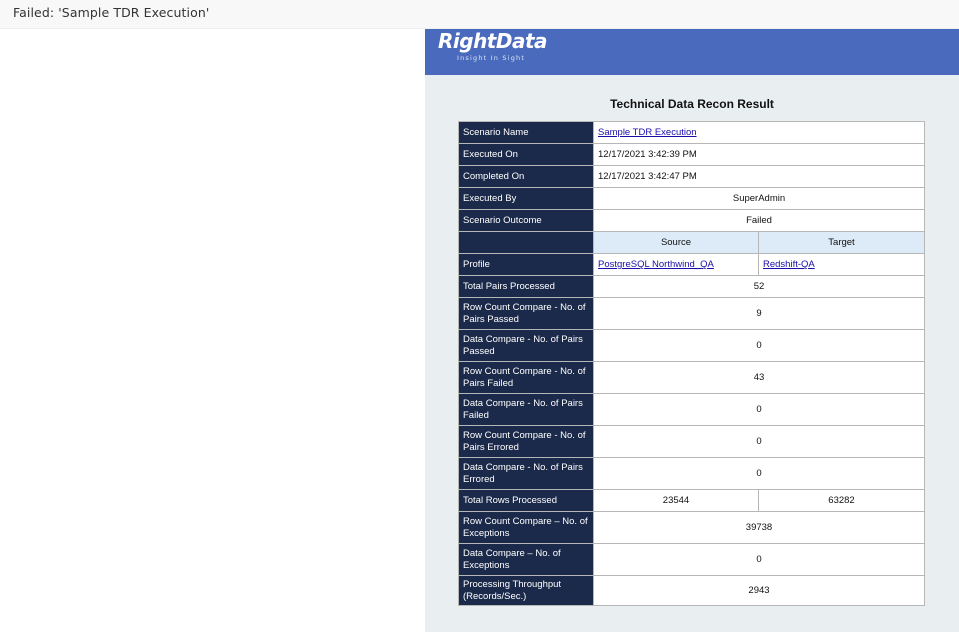 The image size is (959, 632). What do you see at coordinates (647, 132) in the screenshot?
I see `scenario-name-link: Sample TDR Execution` at bounding box center [647, 132].